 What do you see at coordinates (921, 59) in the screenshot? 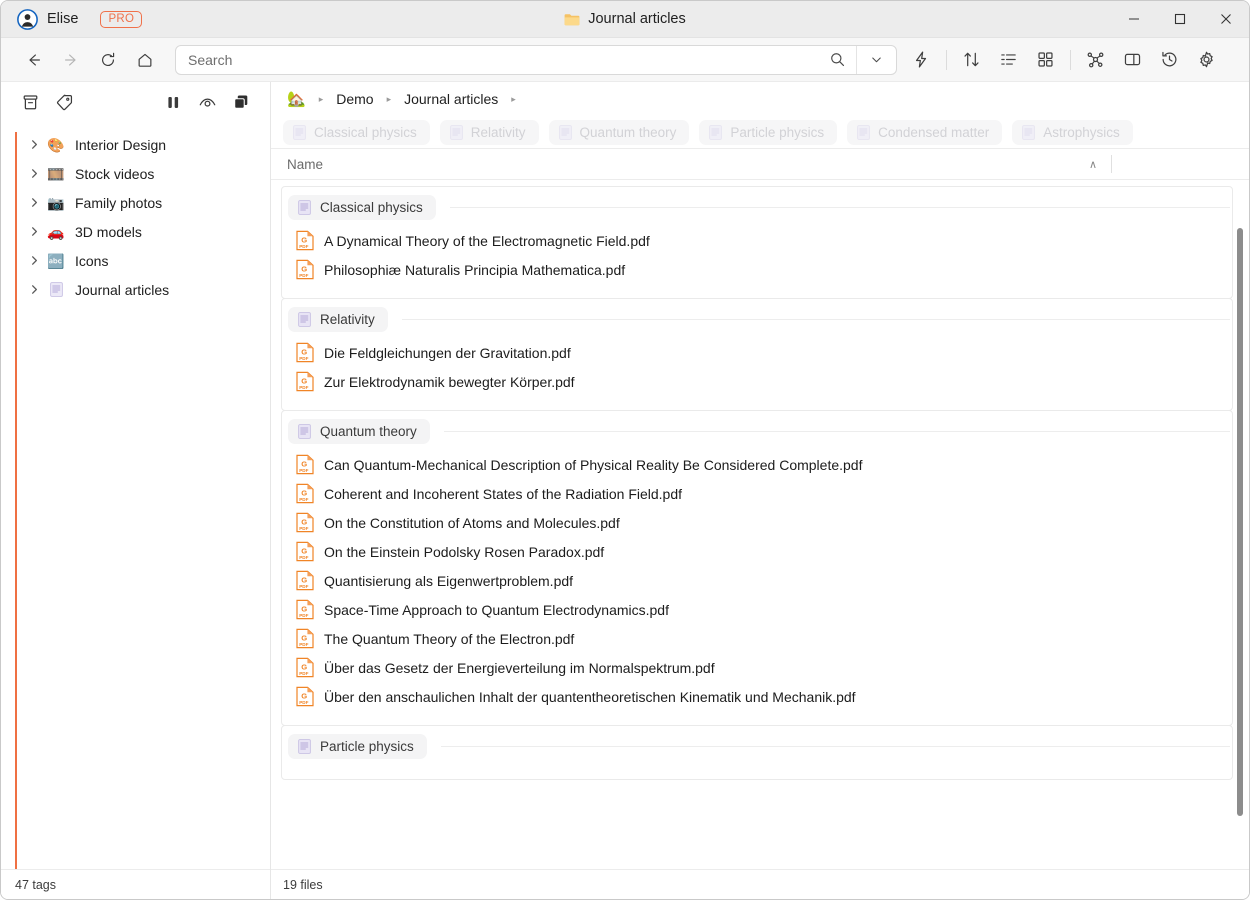
I see `quick-actions-button` at bounding box center [921, 59].